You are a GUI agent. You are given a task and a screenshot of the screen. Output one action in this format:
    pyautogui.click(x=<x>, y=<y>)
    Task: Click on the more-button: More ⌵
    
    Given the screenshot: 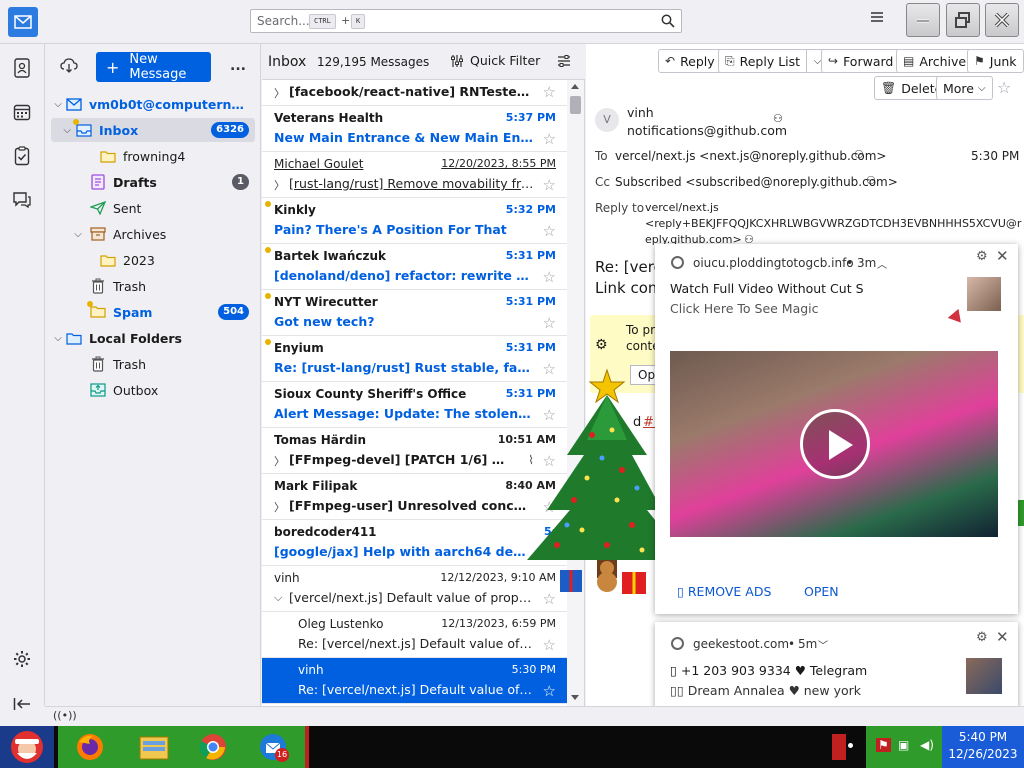 What is the action you would take?
    pyautogui.click(x=964, y=88)
    